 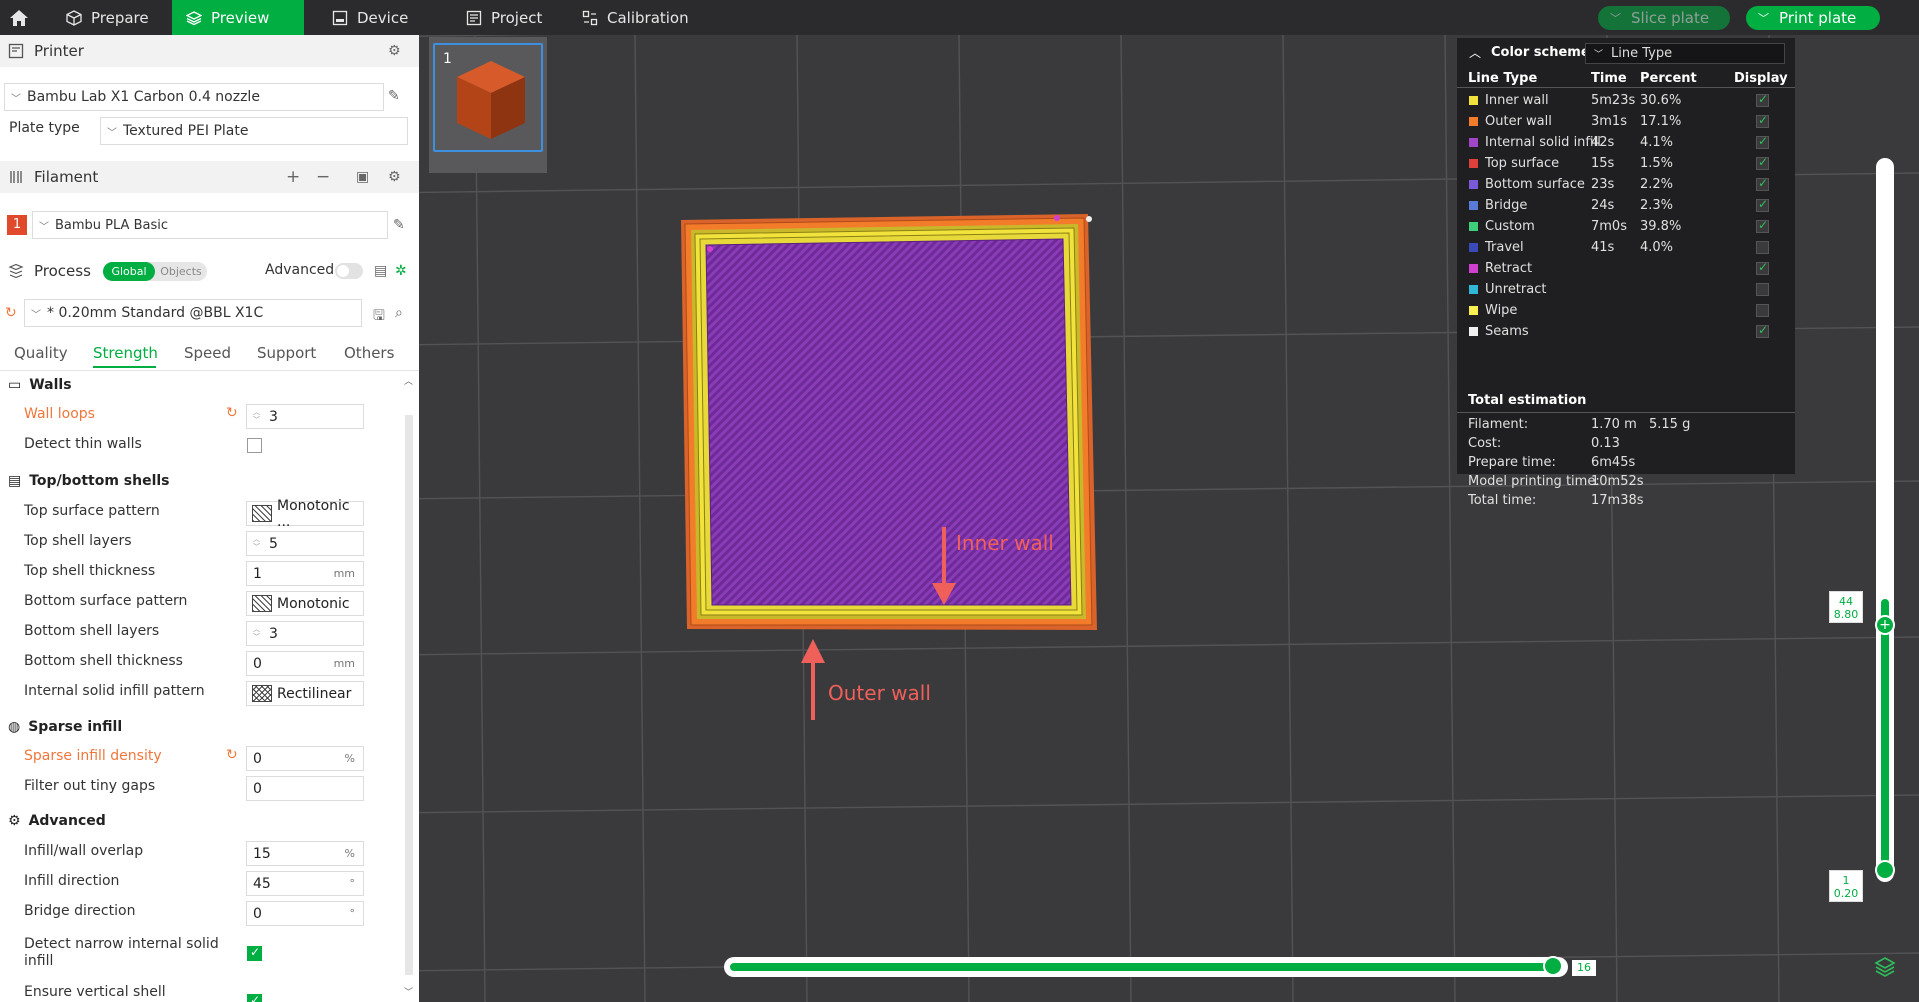 What do you see at coordinates (1885, 870) in the screenshot?
I see `bottom-layer-handle` at bounding box center [1885, 870].